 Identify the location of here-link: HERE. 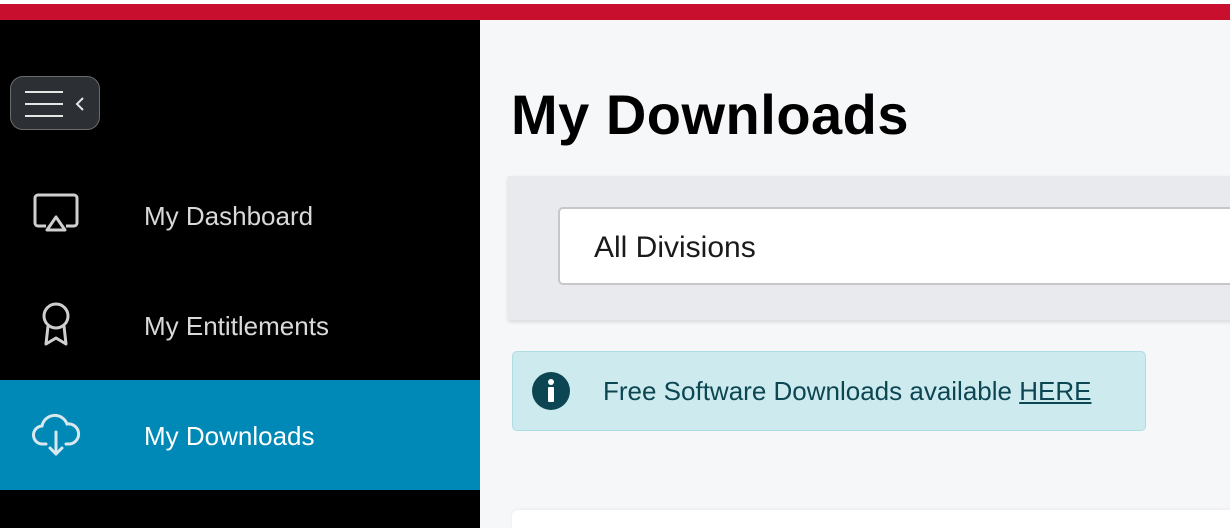
(1055, 391).